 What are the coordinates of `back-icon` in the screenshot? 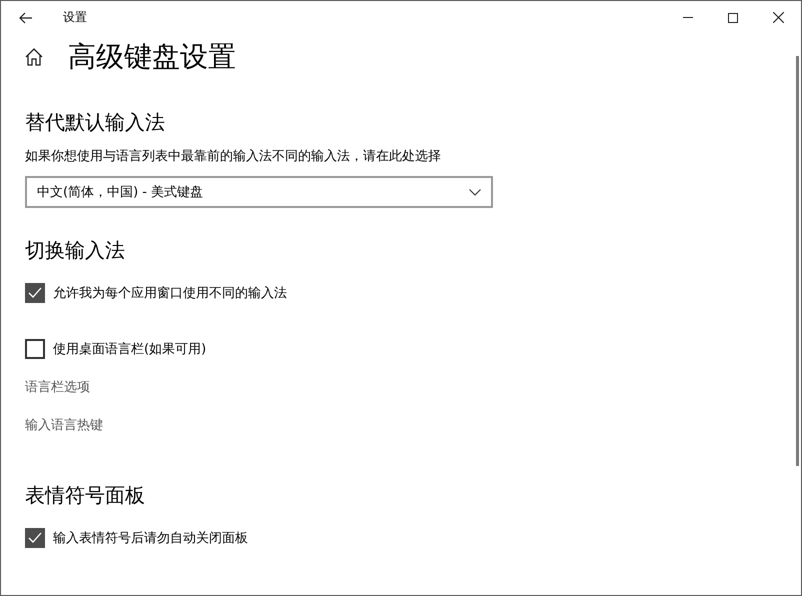 It's located at (26, 18).